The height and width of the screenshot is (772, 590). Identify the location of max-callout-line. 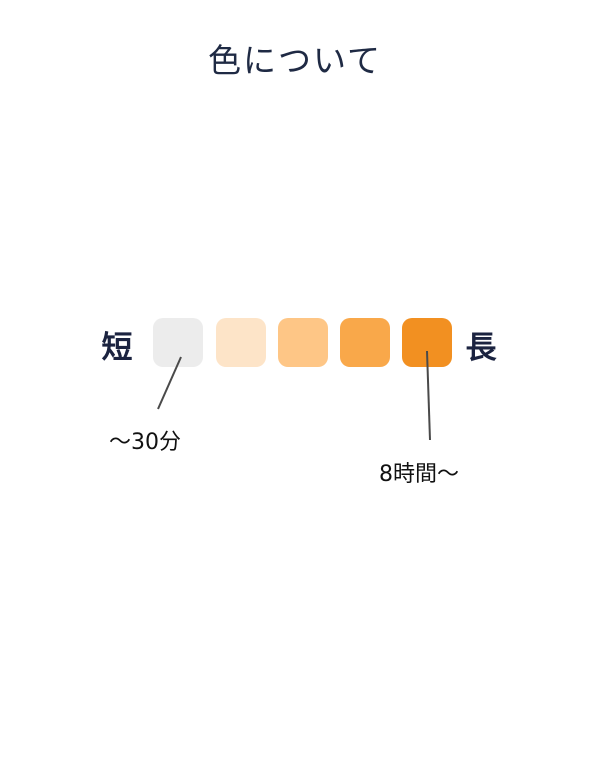
(428, 395).